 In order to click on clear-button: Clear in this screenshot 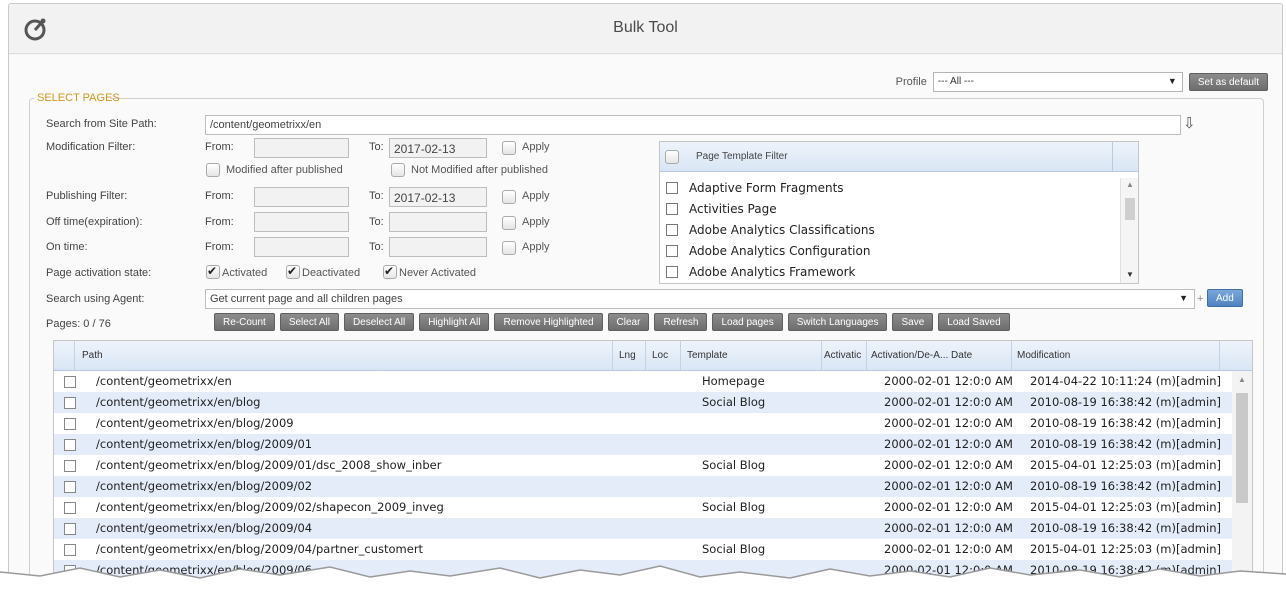, I will do `click(628, 322)`.